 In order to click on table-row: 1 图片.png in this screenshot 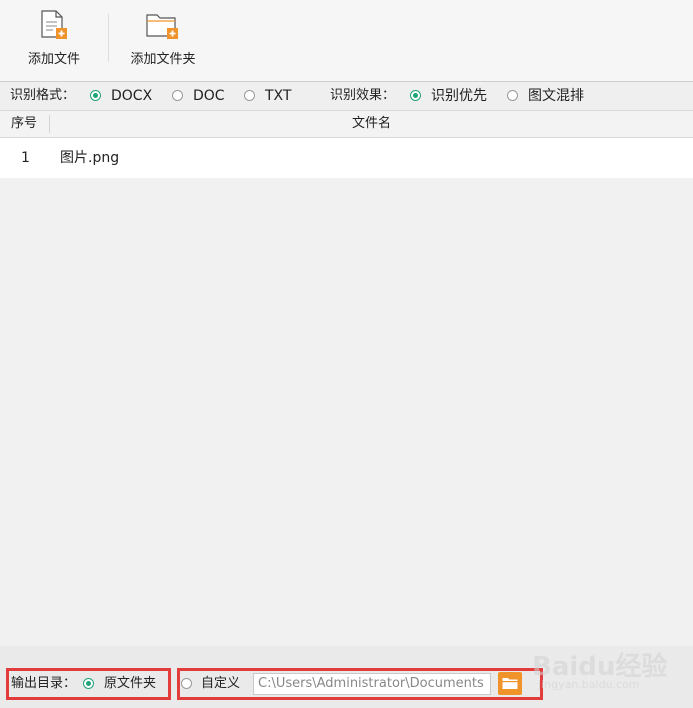, I will do `click(346, 158)`.